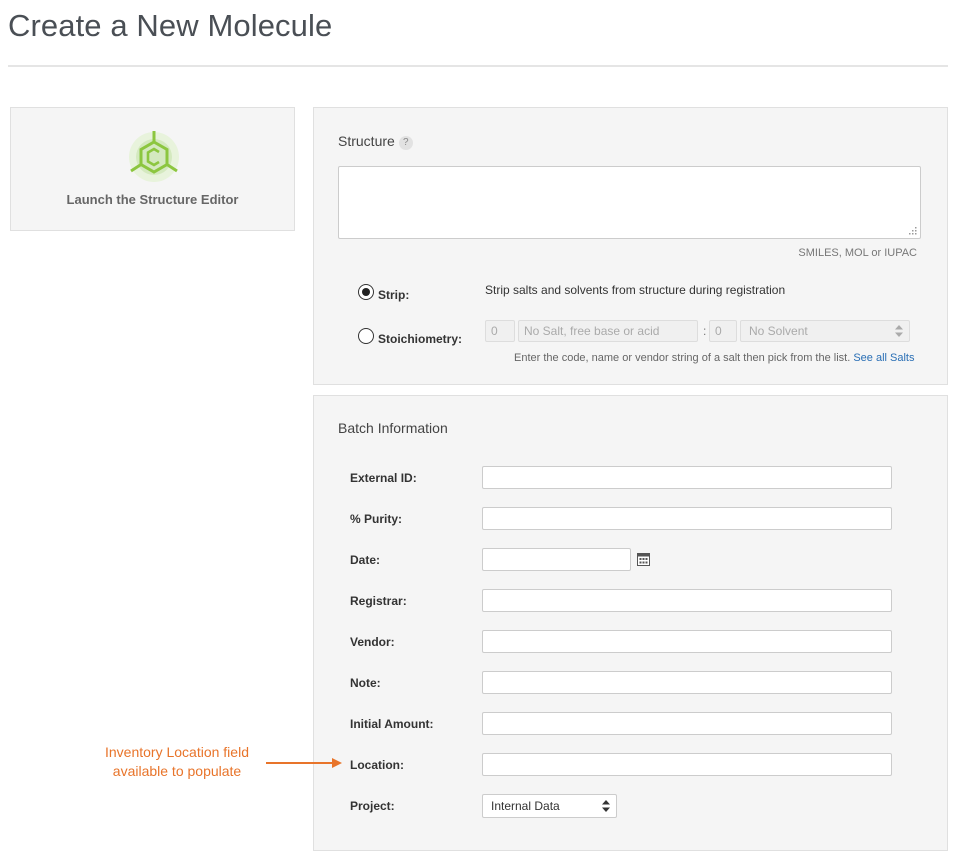 This screenshot has width=964, height=866. I want to click on strip-label: Strip:, so click(394, 295).